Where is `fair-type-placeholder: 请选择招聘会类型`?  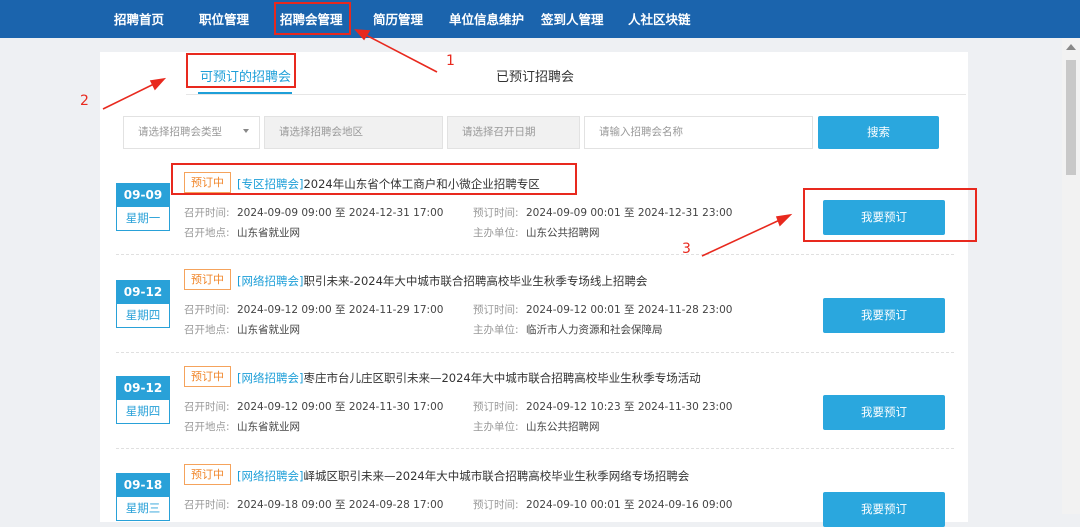
fair-type-placeholder: 请选择招聘会类型 is located at coordinates (180, 132).